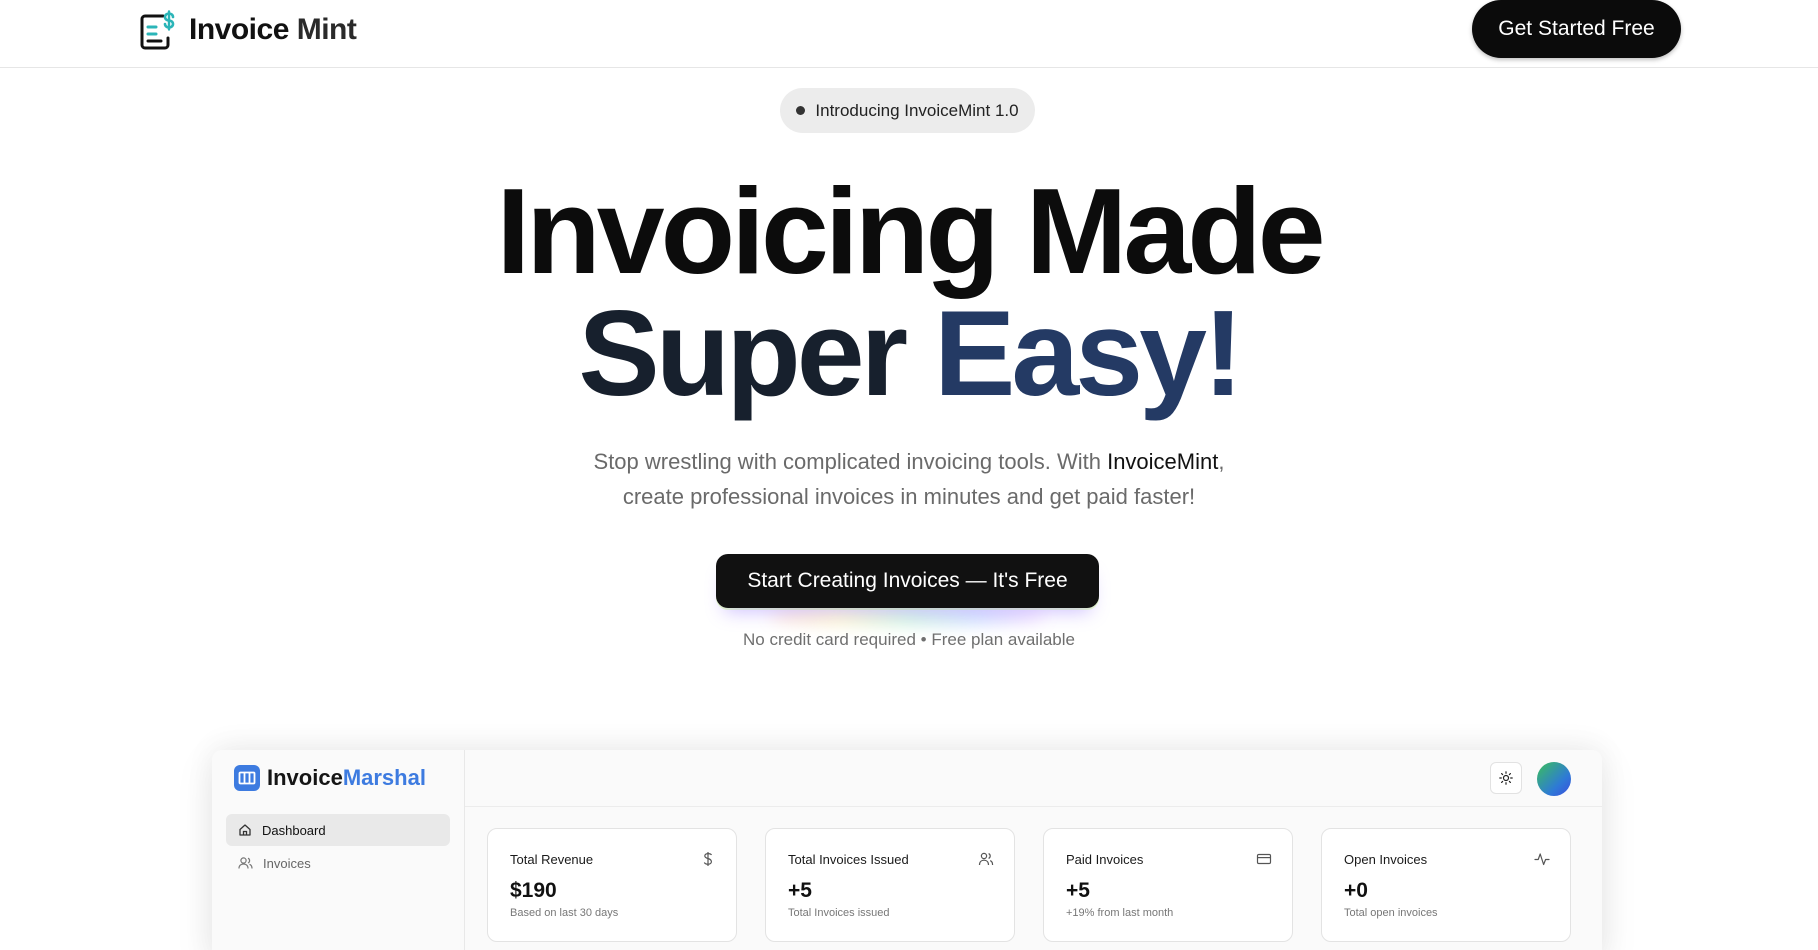 This screenshot has width=1818, height=950. I want to click on sidebar-item-invoices: Invoices, so click(338, 863).